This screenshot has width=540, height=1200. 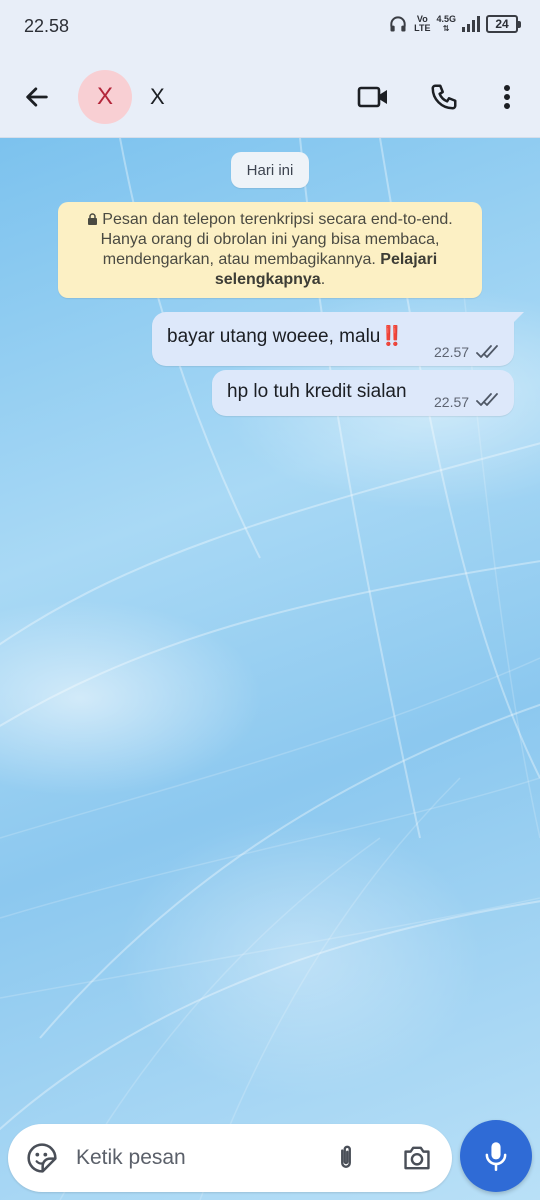 I want to click on network-gen-text: 4.5G, so click(x=446, y=19).